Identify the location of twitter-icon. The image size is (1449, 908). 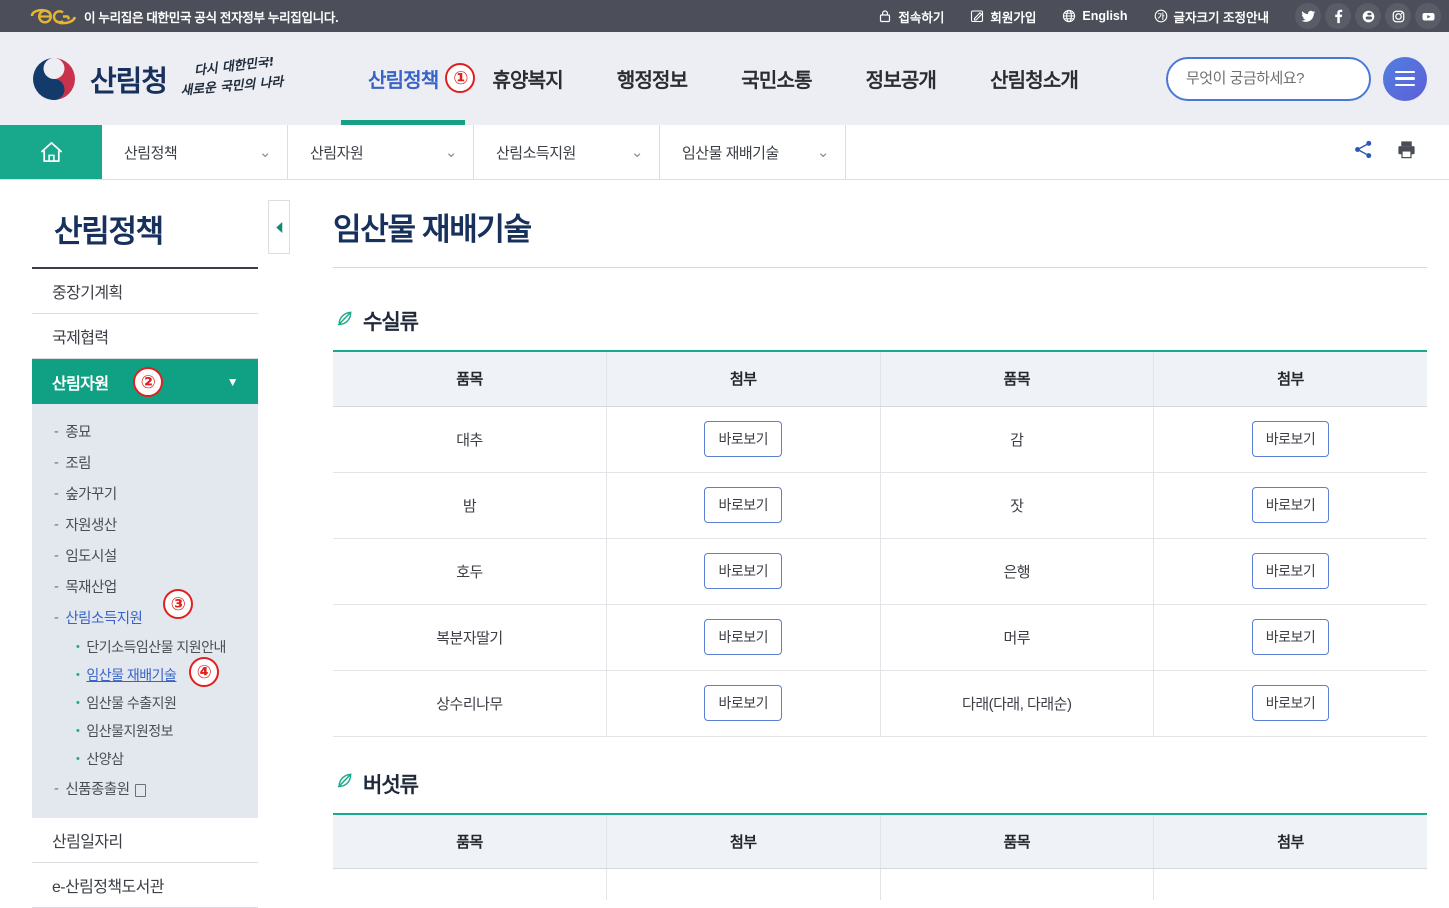
(1308, 16).